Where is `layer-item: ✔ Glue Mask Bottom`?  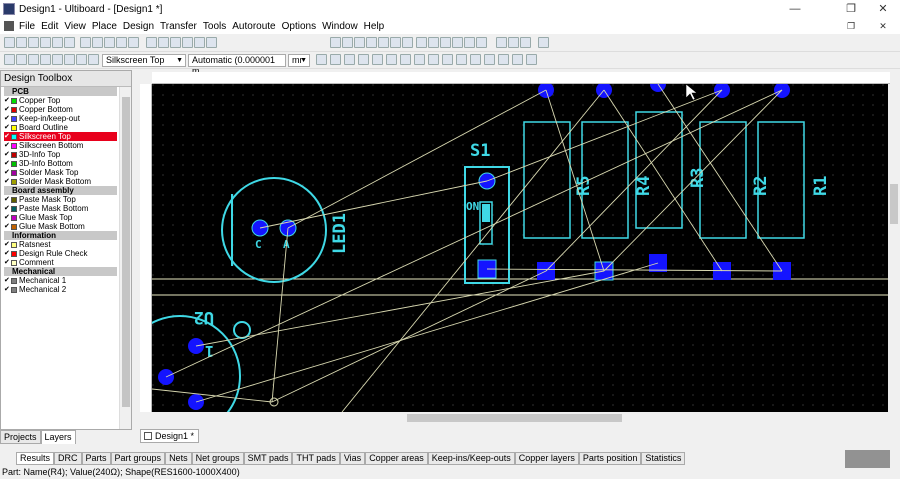
layer-item: ✔ Glue Mask Bottom is located at coordinates (60, 226).